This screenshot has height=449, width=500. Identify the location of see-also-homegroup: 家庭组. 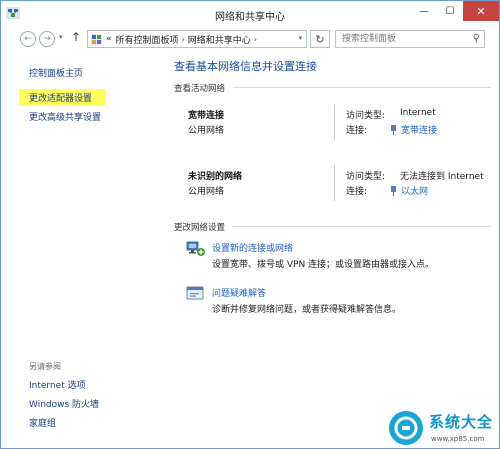
(42, 422).